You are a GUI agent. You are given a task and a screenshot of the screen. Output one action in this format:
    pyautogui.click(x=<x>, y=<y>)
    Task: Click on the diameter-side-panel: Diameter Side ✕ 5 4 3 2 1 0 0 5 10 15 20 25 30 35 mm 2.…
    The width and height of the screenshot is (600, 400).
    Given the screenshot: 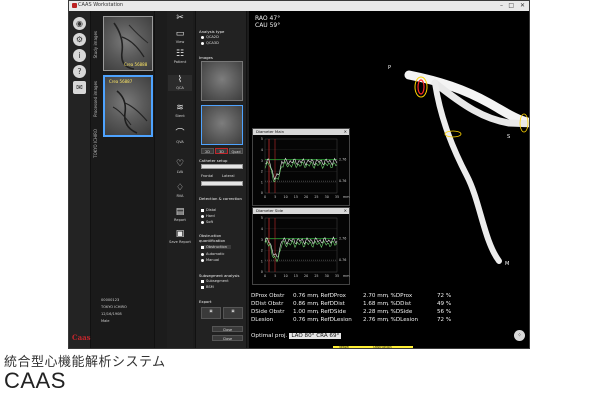 What is the action you would take?
    pyautogui.click(x=301, y=246)
    